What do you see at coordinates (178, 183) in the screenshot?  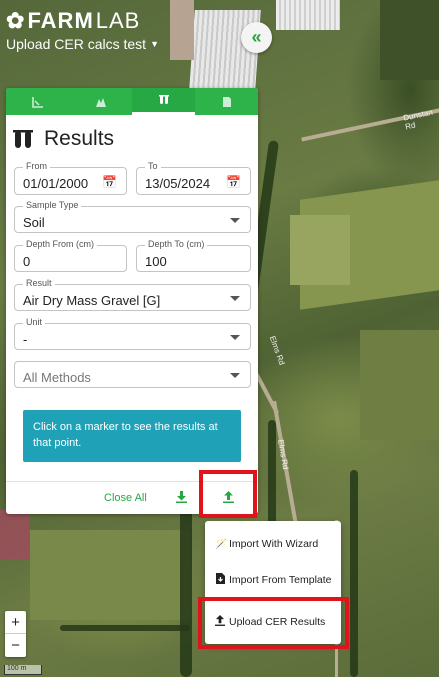 I see `to-date-value: 13/05/2024` at bounding box center [178, 183].